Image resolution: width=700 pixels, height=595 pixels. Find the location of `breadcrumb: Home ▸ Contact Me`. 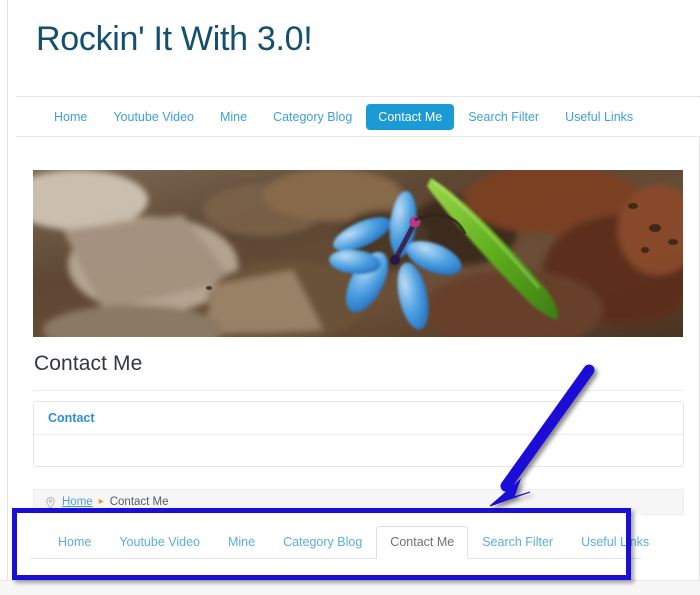

breadcrumb: Home ▸ Contact Me is located at coordinates (358, 502).